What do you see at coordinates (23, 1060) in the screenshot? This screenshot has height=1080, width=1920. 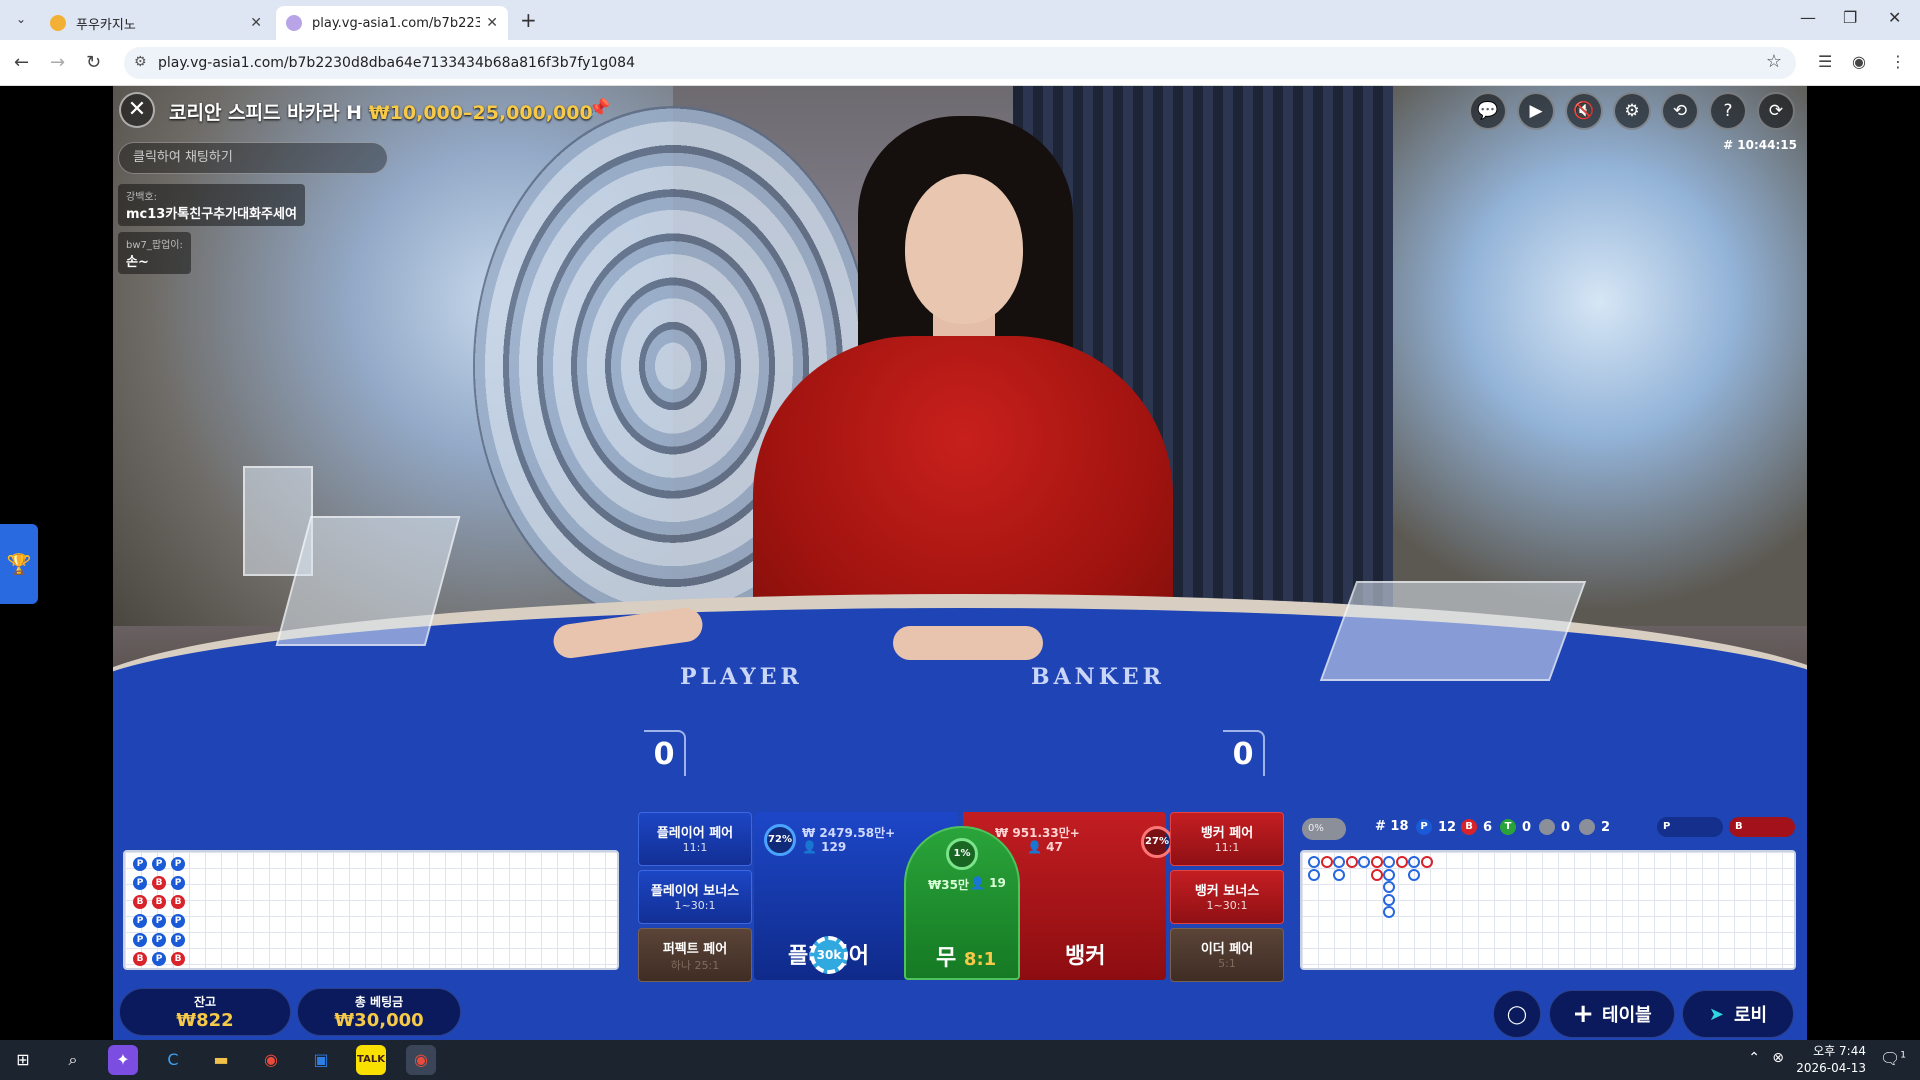 I see `windows-start-icon: ⊞` at bounding box center [23, 1060].